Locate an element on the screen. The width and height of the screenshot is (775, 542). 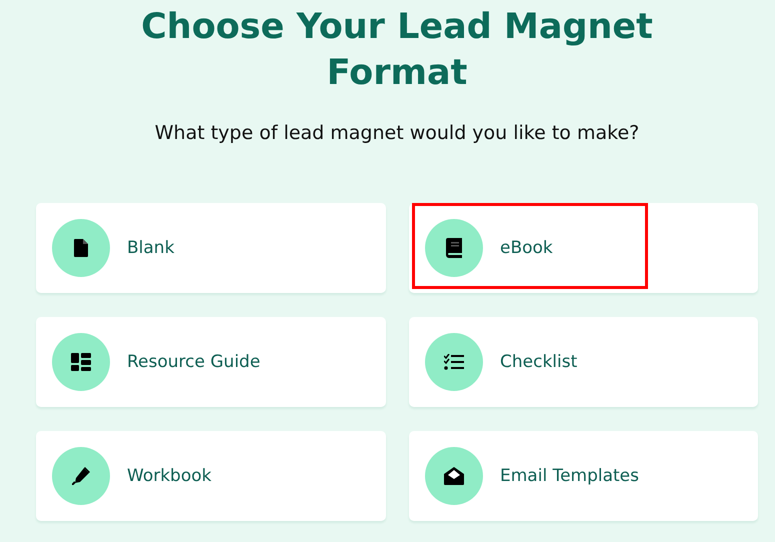
format-card: Workbook is located at coordinates (211, 476).